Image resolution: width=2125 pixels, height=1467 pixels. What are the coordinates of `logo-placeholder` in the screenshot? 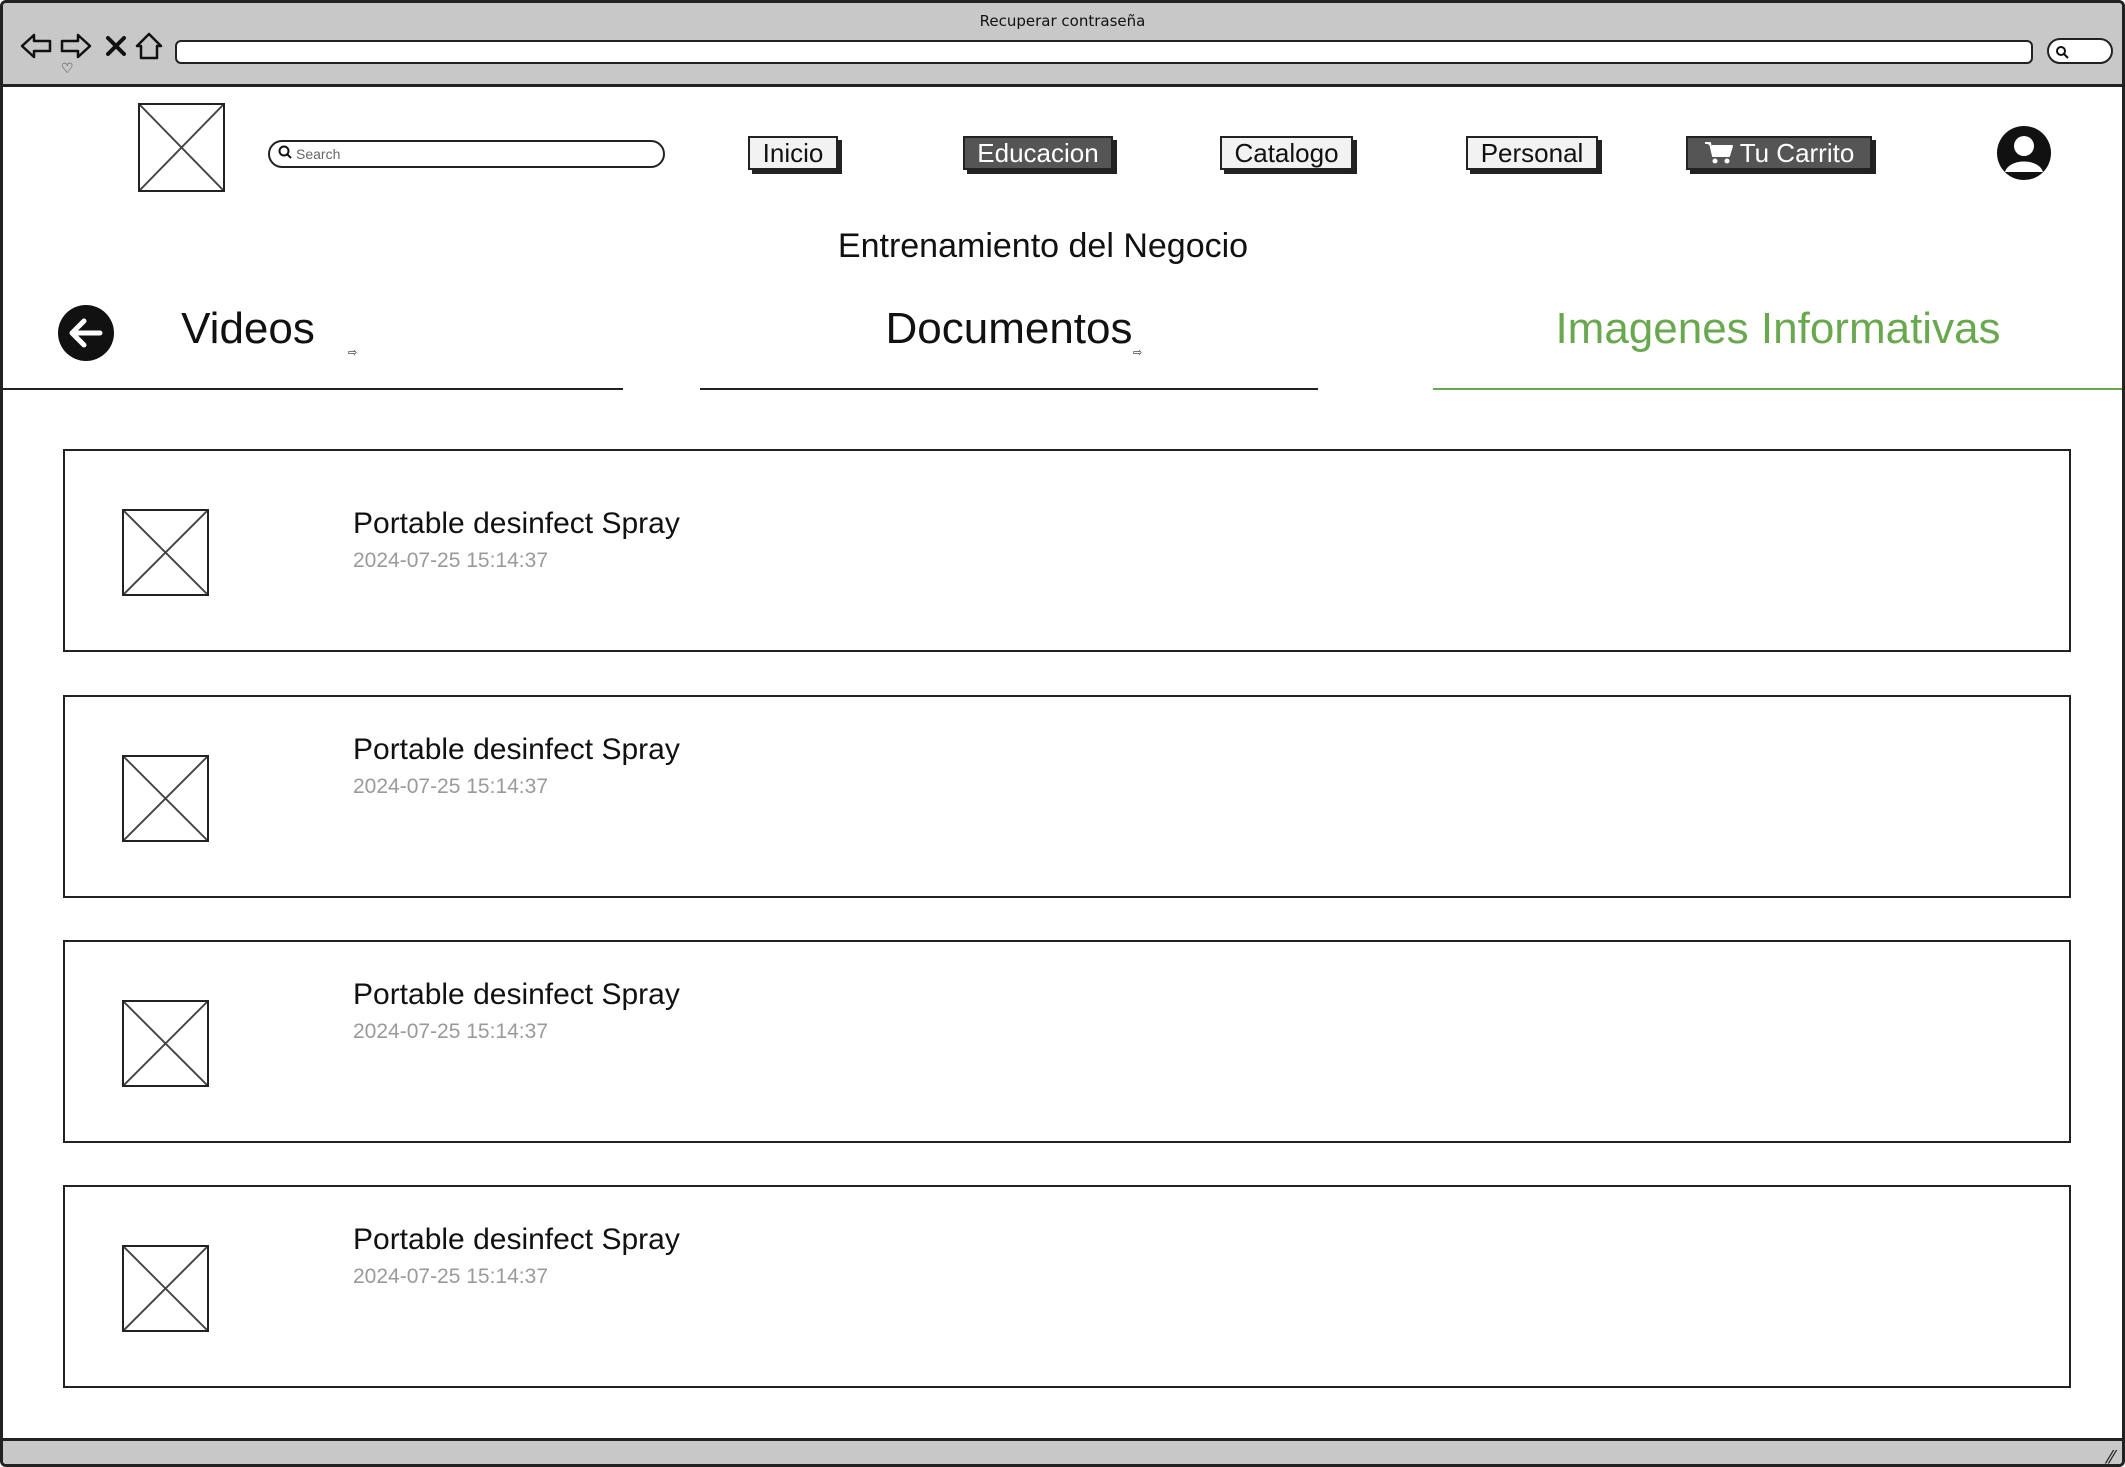 It's located at (181, 147).